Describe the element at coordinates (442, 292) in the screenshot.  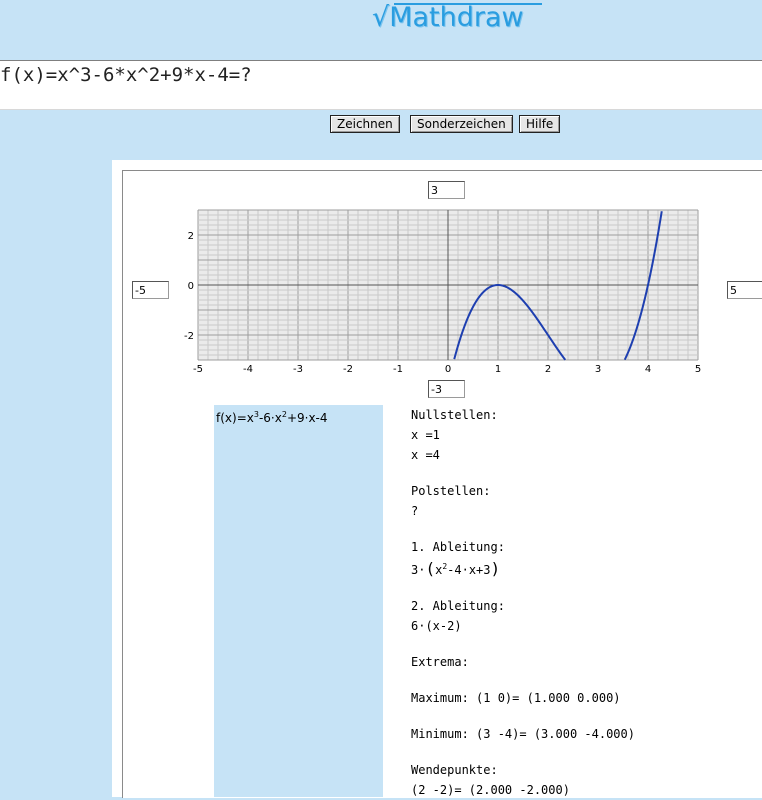
I see `function-plot: -5 -4 -3 -2 -1 0 1 2 3 4 5 2 0 -2` at that location.